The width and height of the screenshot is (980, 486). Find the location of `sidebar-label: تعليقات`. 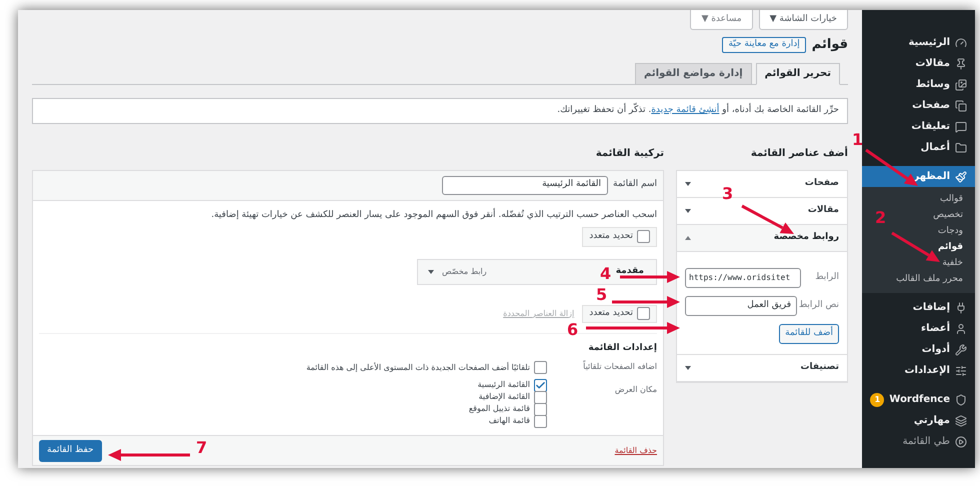

sidebar-label: تعليقات is located at coordinates (930, 127).